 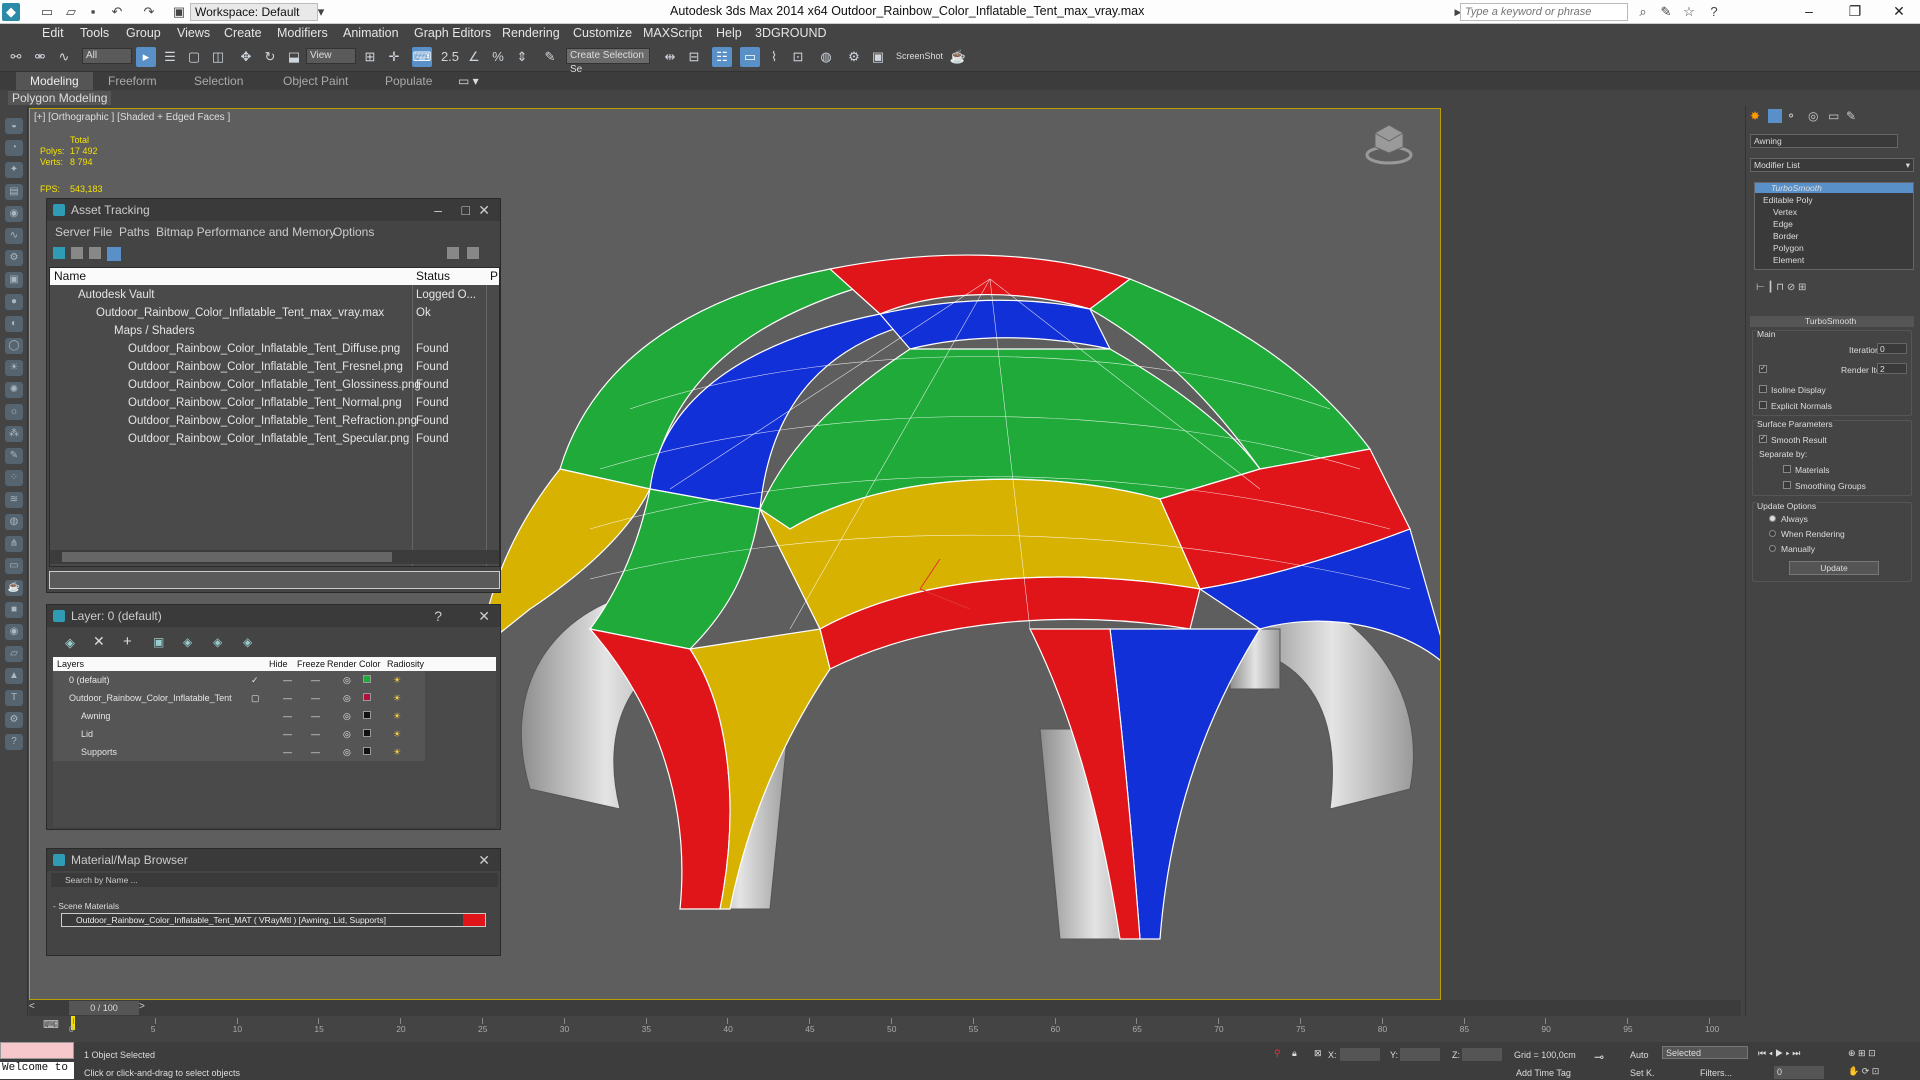 I want to click on keyboard-shortcut-icon: ⌨, so click(x=422, y=57).